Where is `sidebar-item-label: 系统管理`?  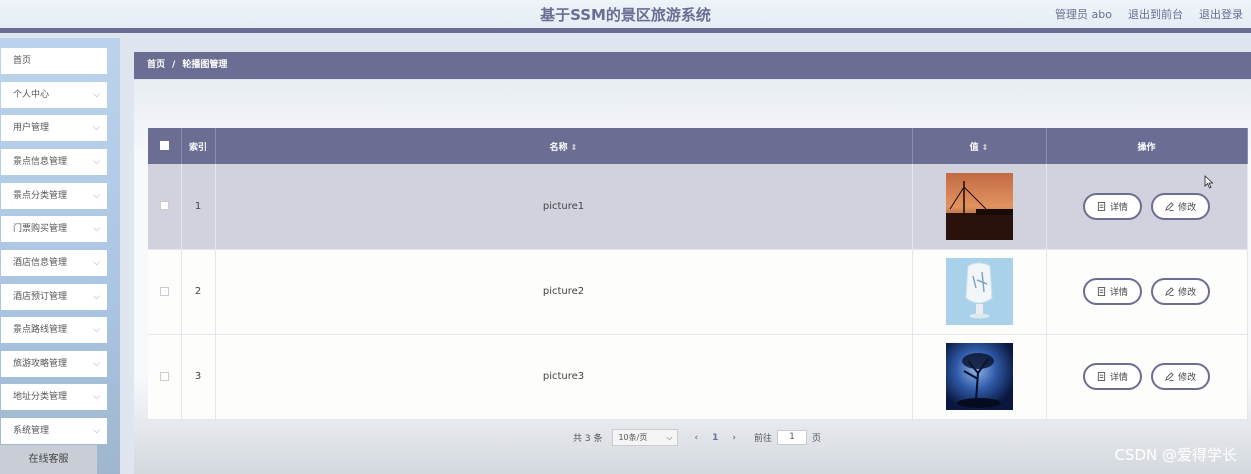 sidebar-item-label: 系统管理 is located at coordinates (31, 431).